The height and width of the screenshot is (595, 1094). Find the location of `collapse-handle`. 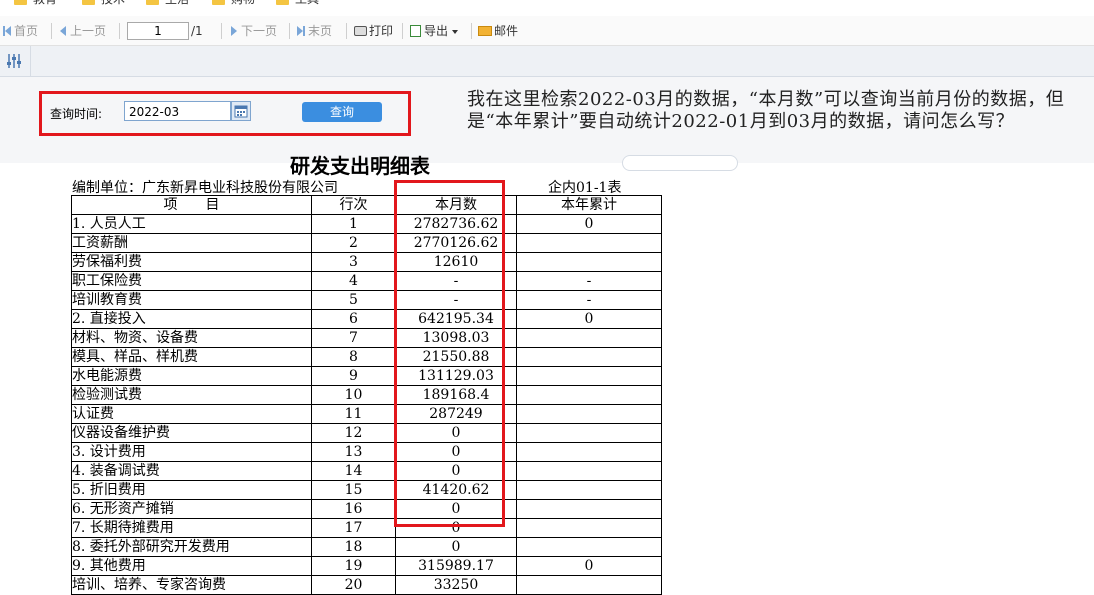

collapse-handle is located at coordinates (680, 163).